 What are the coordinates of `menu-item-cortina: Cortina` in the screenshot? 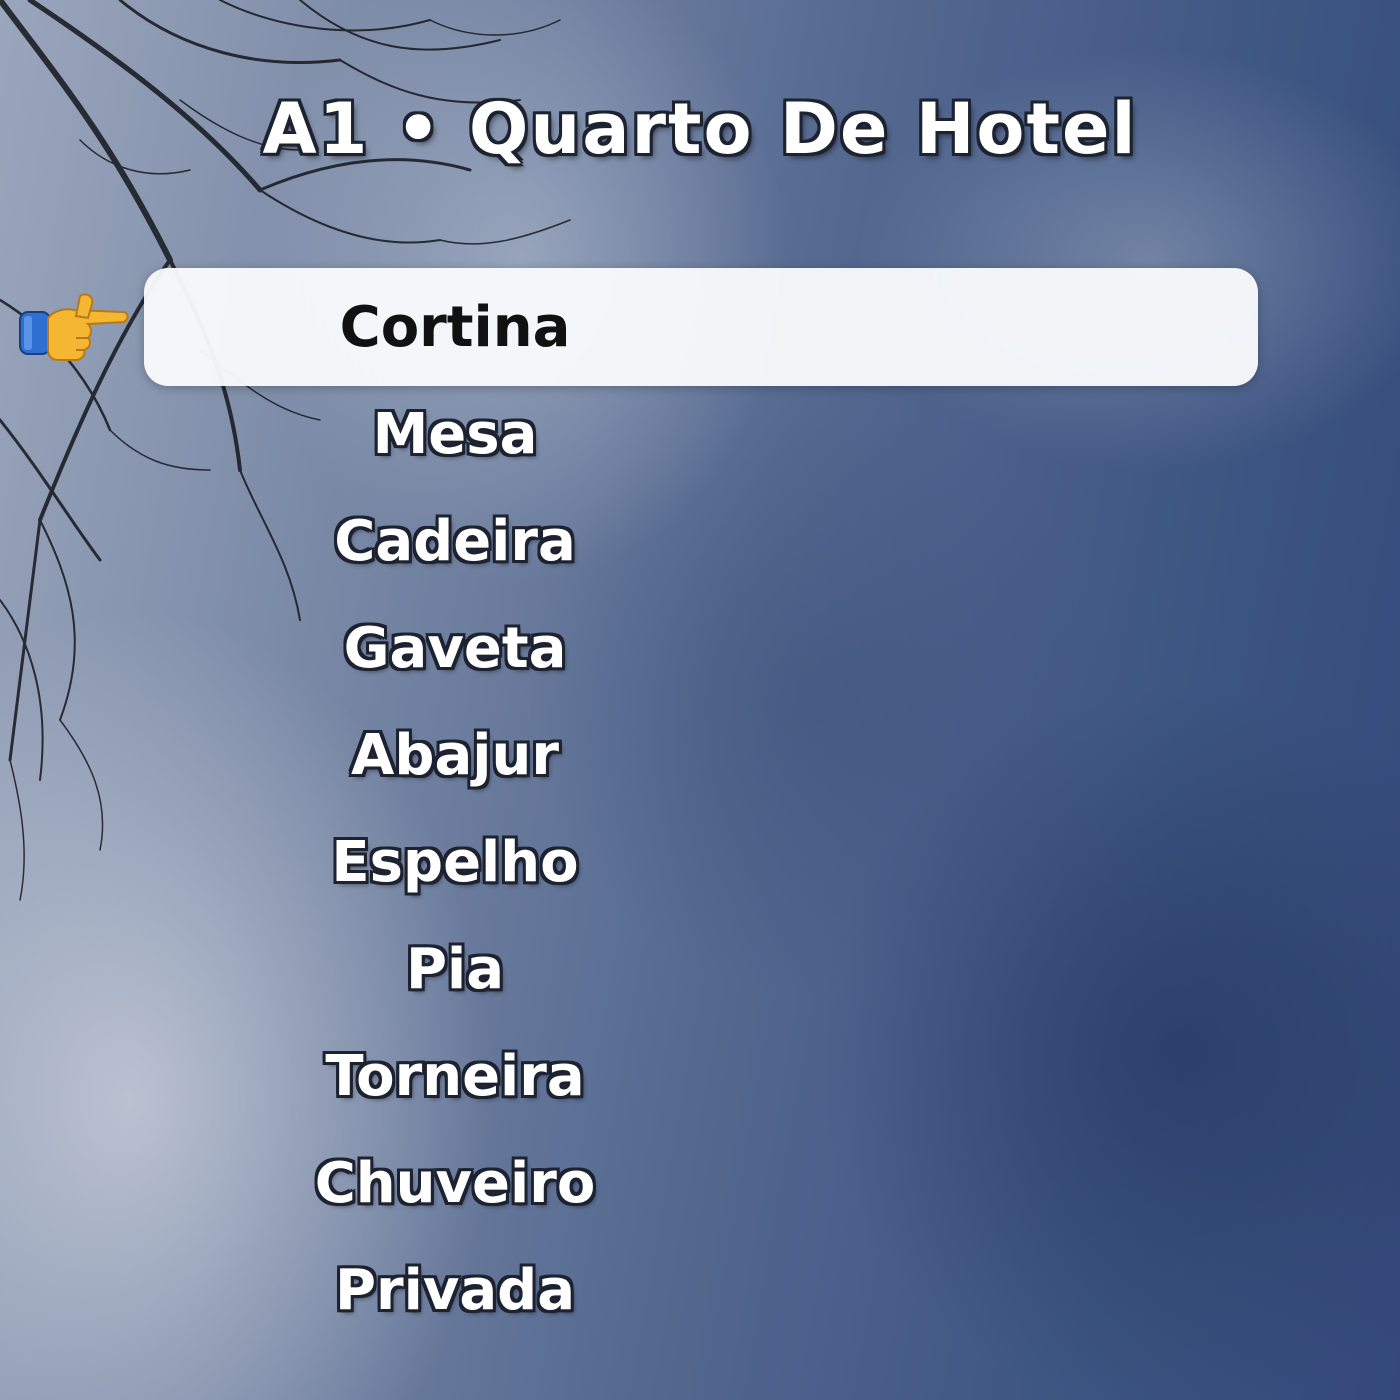 It's located at (455, 328).